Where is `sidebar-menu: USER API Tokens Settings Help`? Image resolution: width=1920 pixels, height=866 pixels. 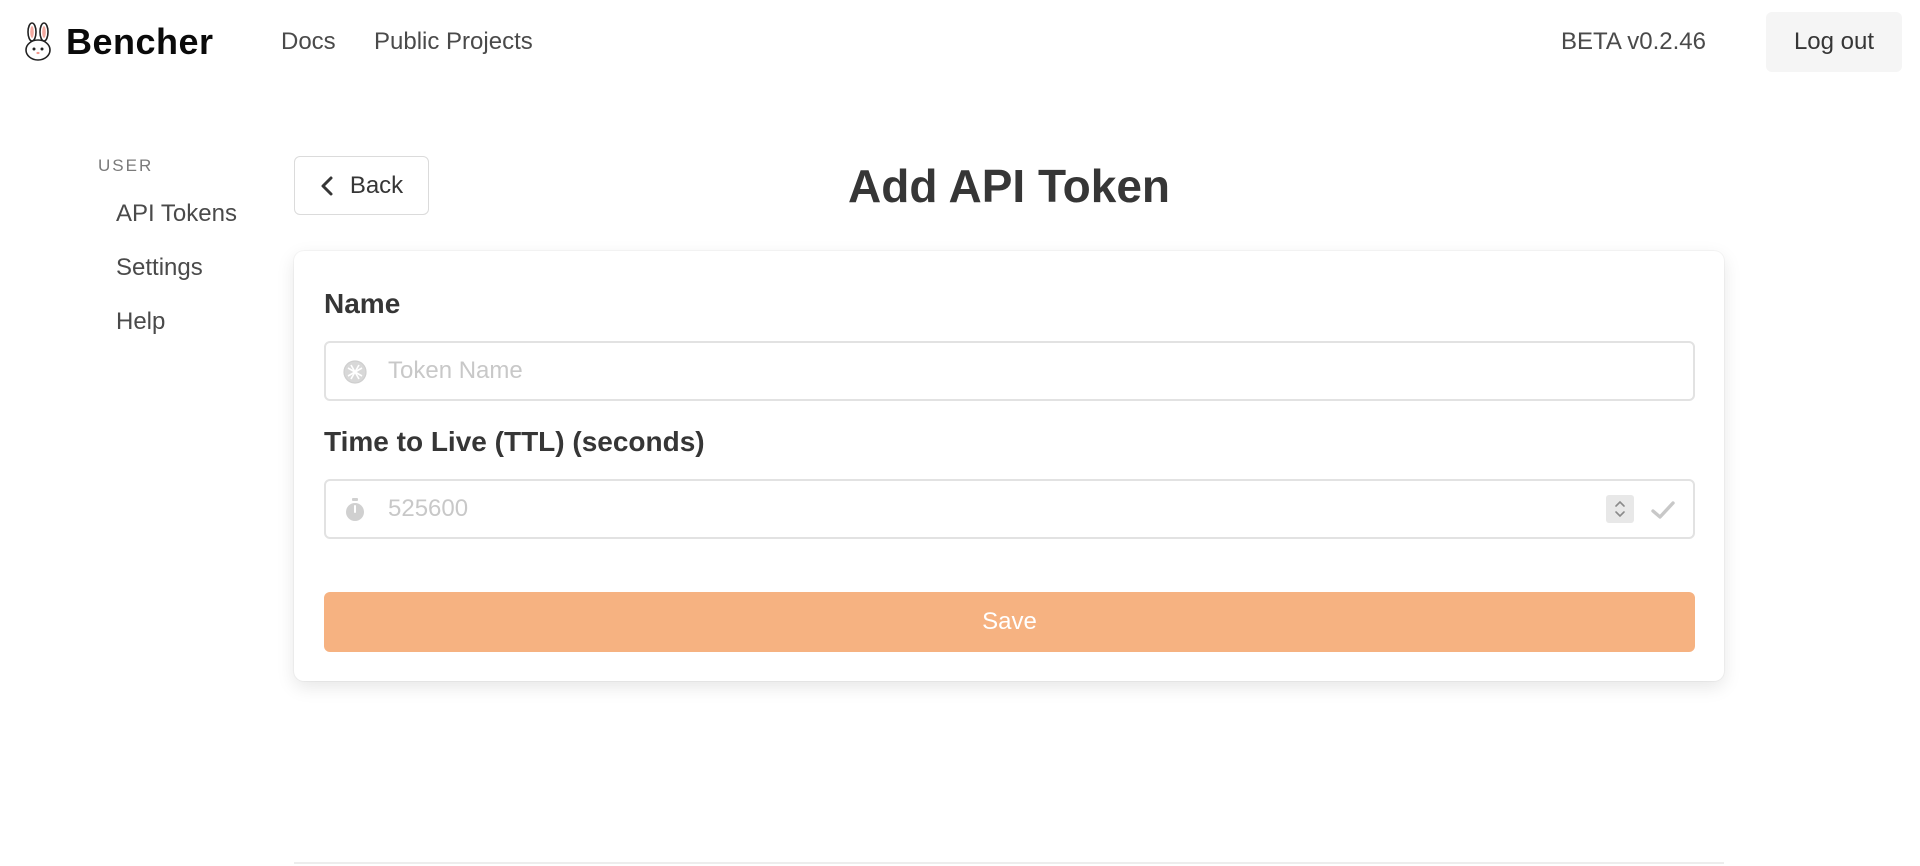
sidebar-menu: USER API Tokens Settings Help is located at coordinates (167, 258).